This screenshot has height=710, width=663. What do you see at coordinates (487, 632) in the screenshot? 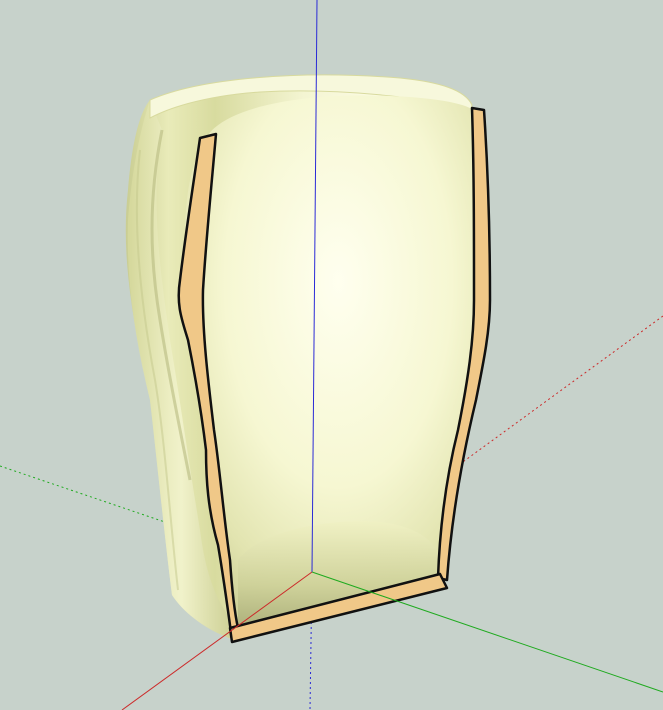
I see `green-axis` at bounding box center [487, 632].